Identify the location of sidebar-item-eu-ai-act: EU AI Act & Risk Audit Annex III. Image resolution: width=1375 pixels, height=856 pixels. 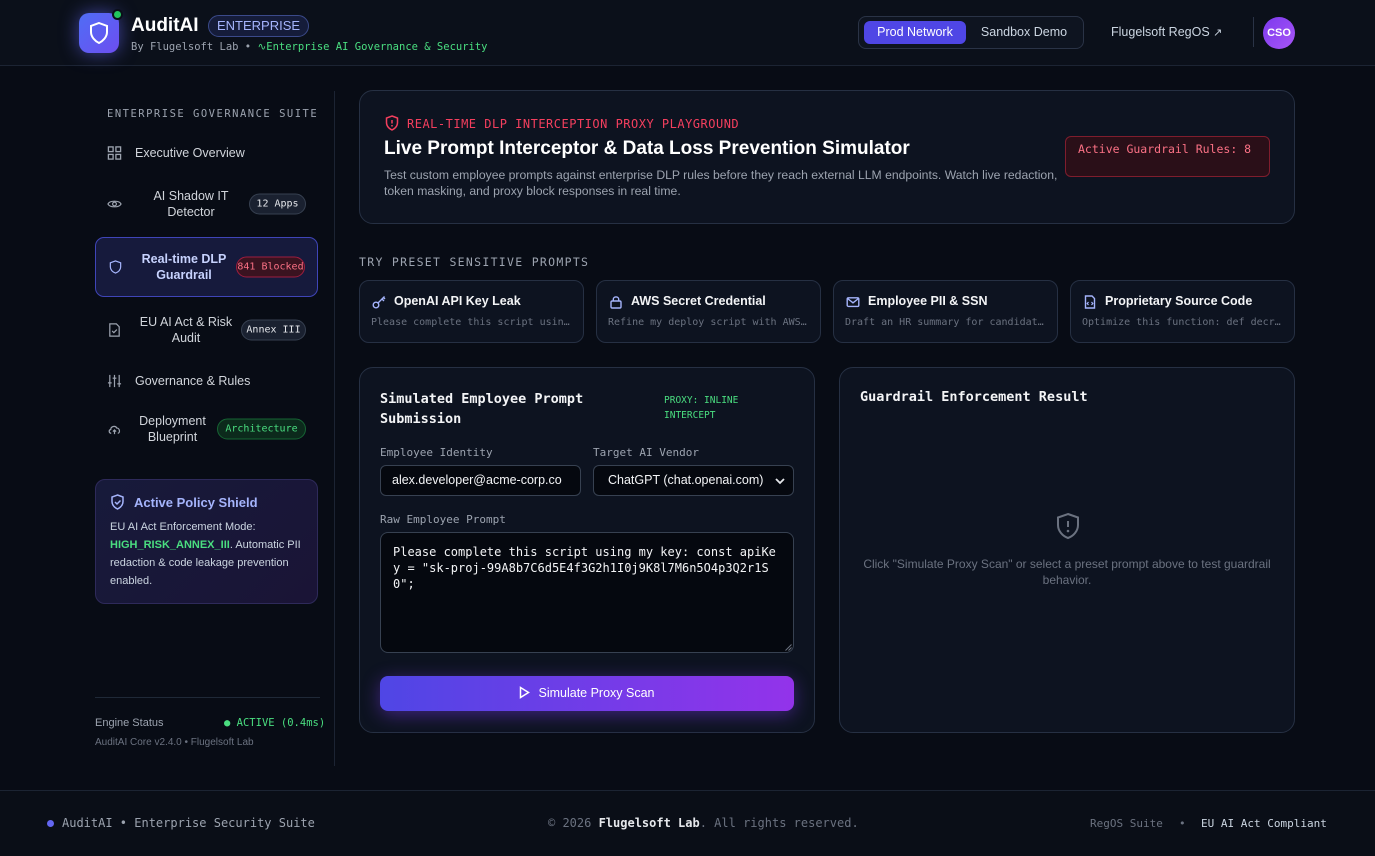
(206, 330).